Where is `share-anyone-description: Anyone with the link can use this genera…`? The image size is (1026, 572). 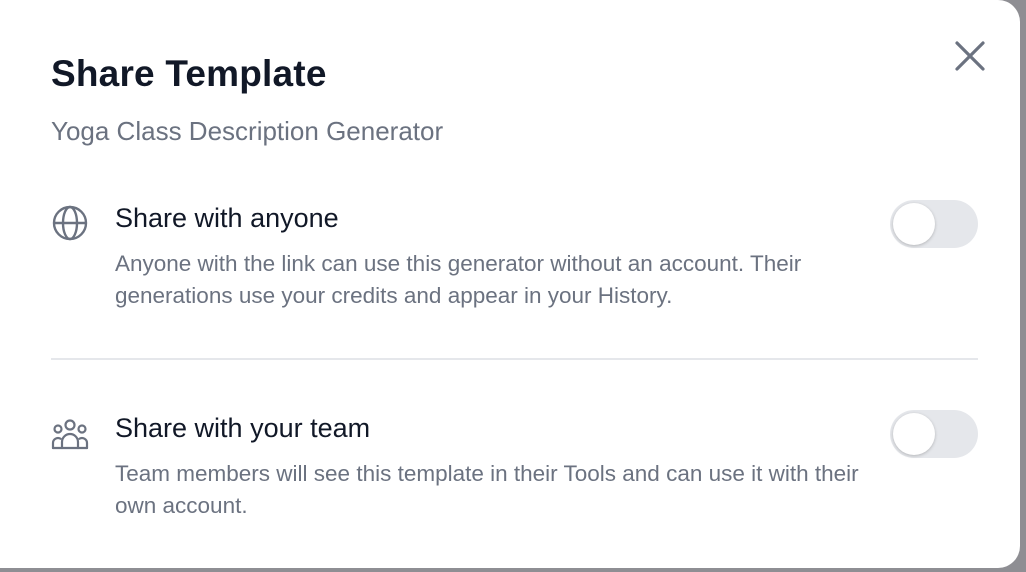 share-anyone-description: Anyone with the link can use this genera… is located at coordinates (458, 279).